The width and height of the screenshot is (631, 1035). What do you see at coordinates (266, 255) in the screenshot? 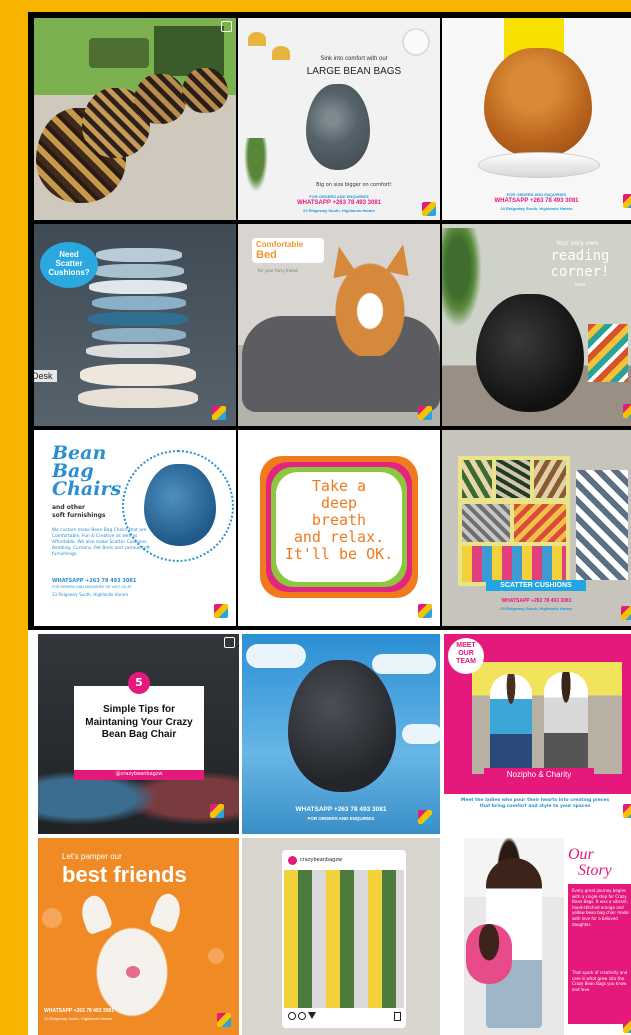
I see `headline-word: Bed` at bounding box center [266, 255].